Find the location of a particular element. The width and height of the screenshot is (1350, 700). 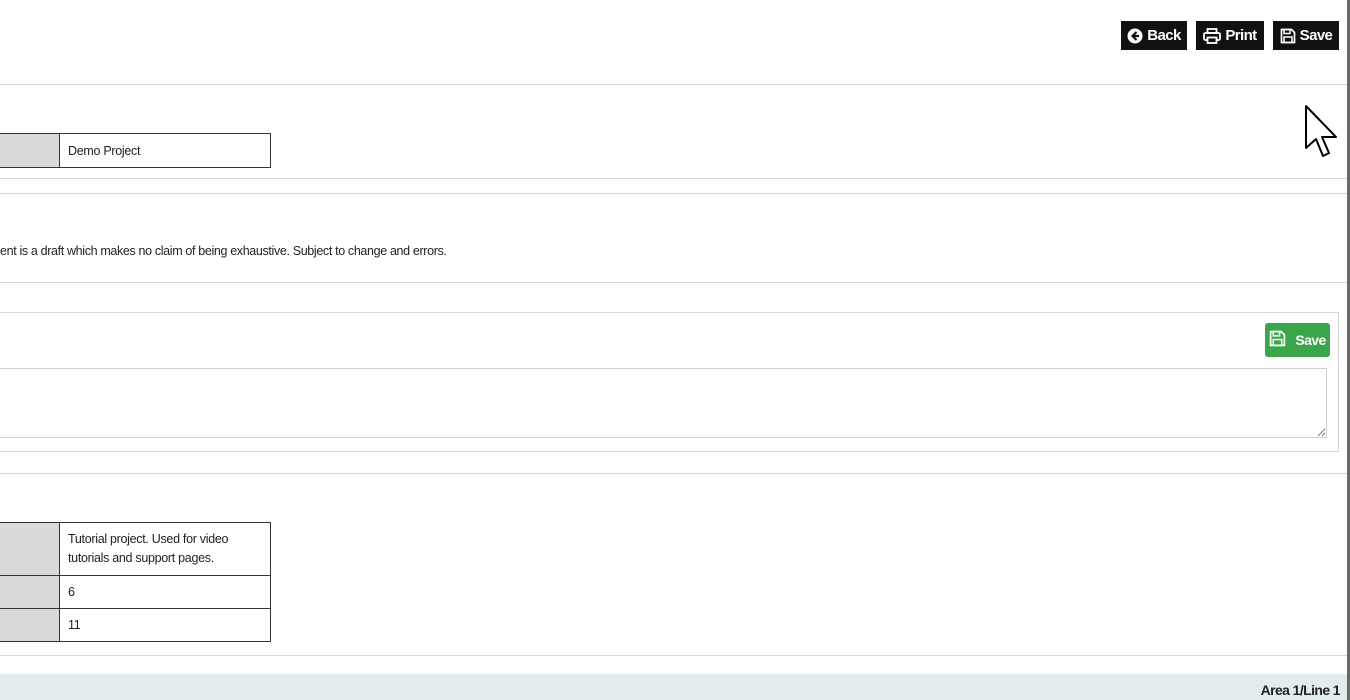

count-value: 6 is located at coordinates (165, 592).